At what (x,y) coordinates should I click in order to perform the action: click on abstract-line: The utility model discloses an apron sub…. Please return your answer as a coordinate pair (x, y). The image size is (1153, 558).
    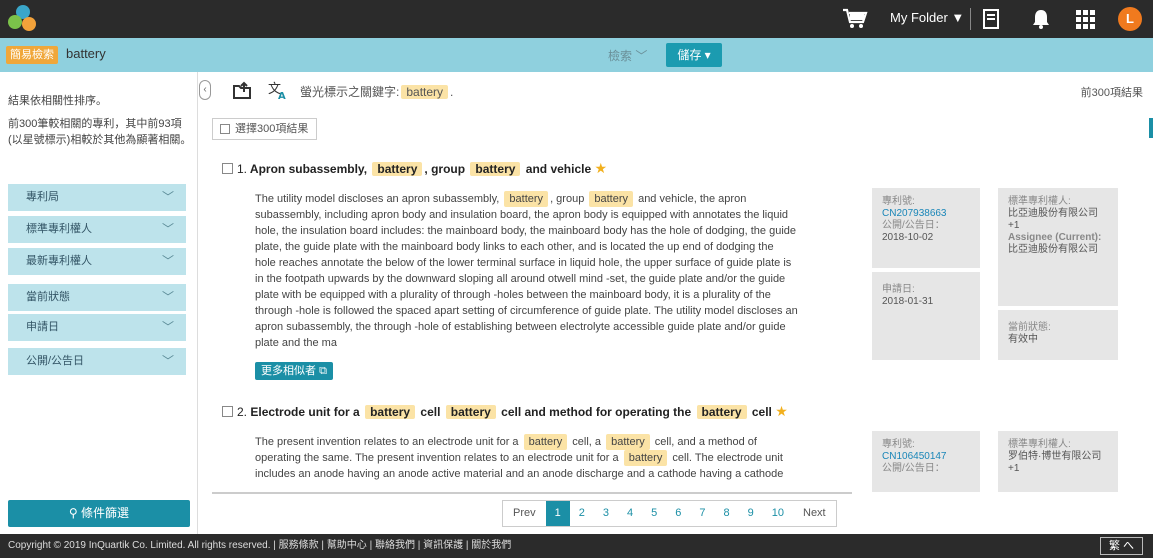
    Looking at the image, I should click on (541, 199).